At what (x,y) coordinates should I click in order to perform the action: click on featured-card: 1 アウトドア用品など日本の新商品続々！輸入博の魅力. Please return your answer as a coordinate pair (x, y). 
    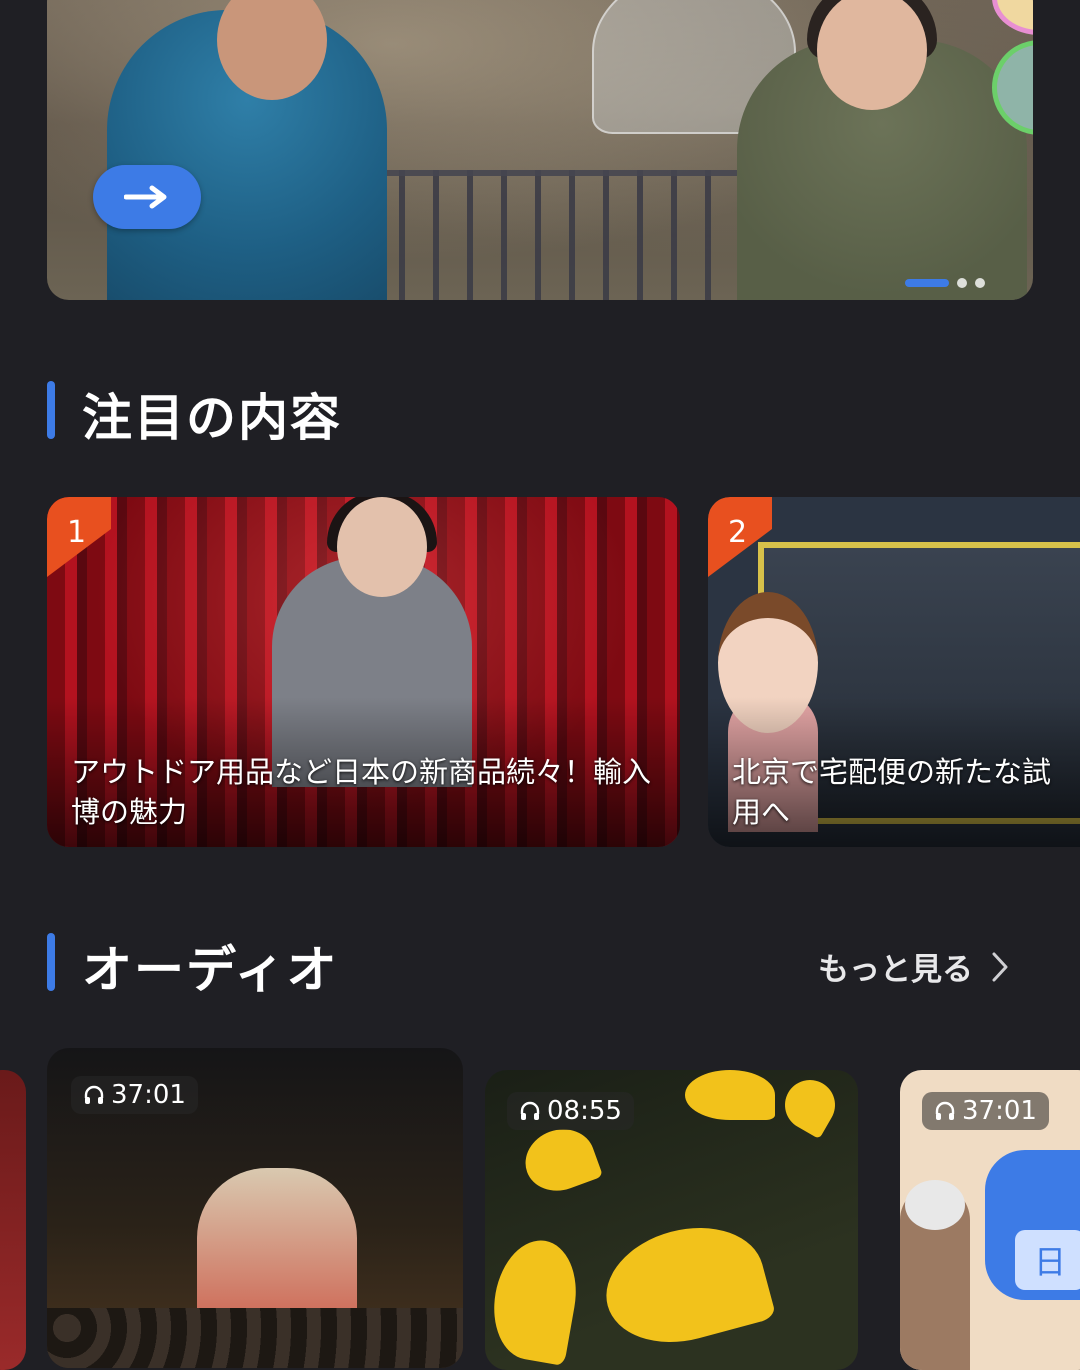
    Looking at the image, I should click on (363, 672).